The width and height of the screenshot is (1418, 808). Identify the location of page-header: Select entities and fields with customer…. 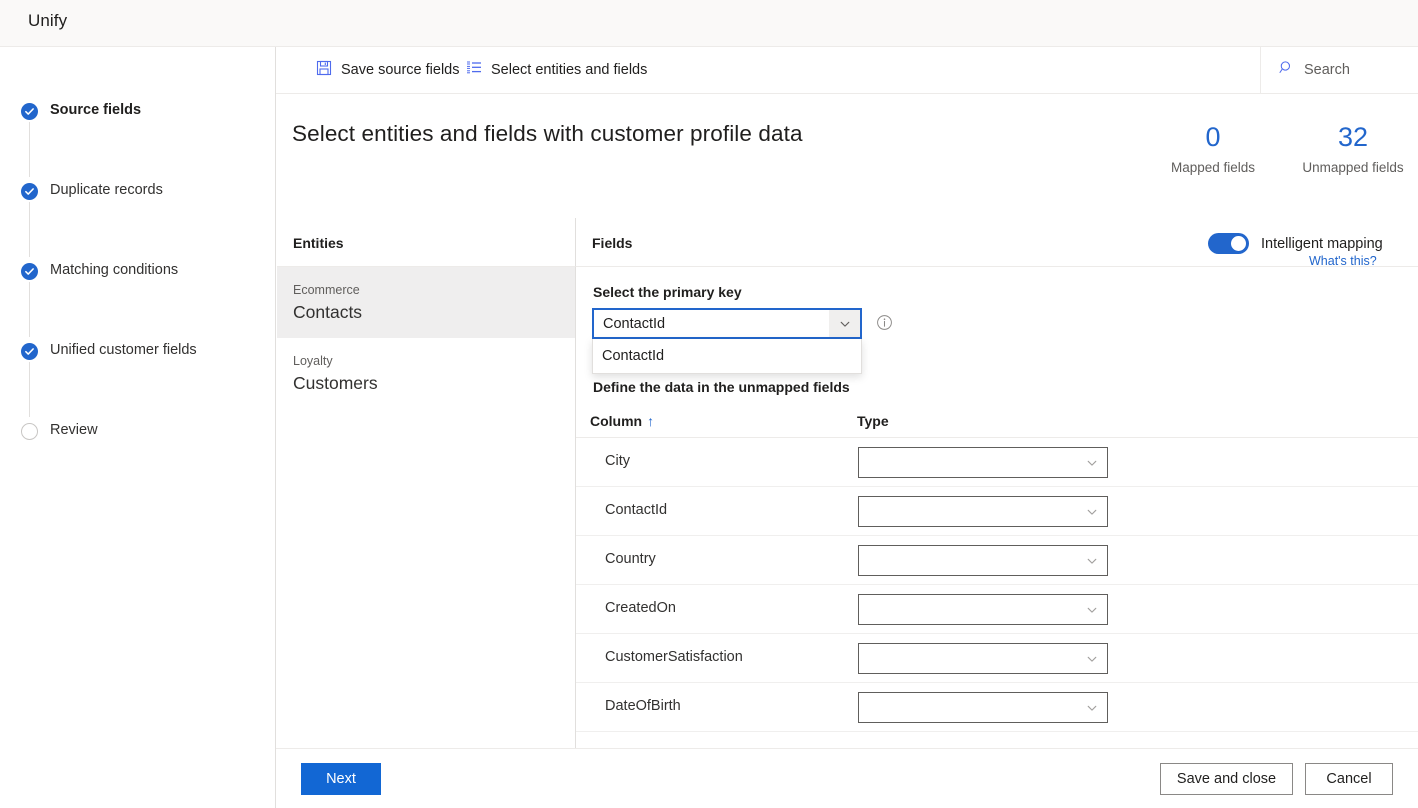
(847, 156).